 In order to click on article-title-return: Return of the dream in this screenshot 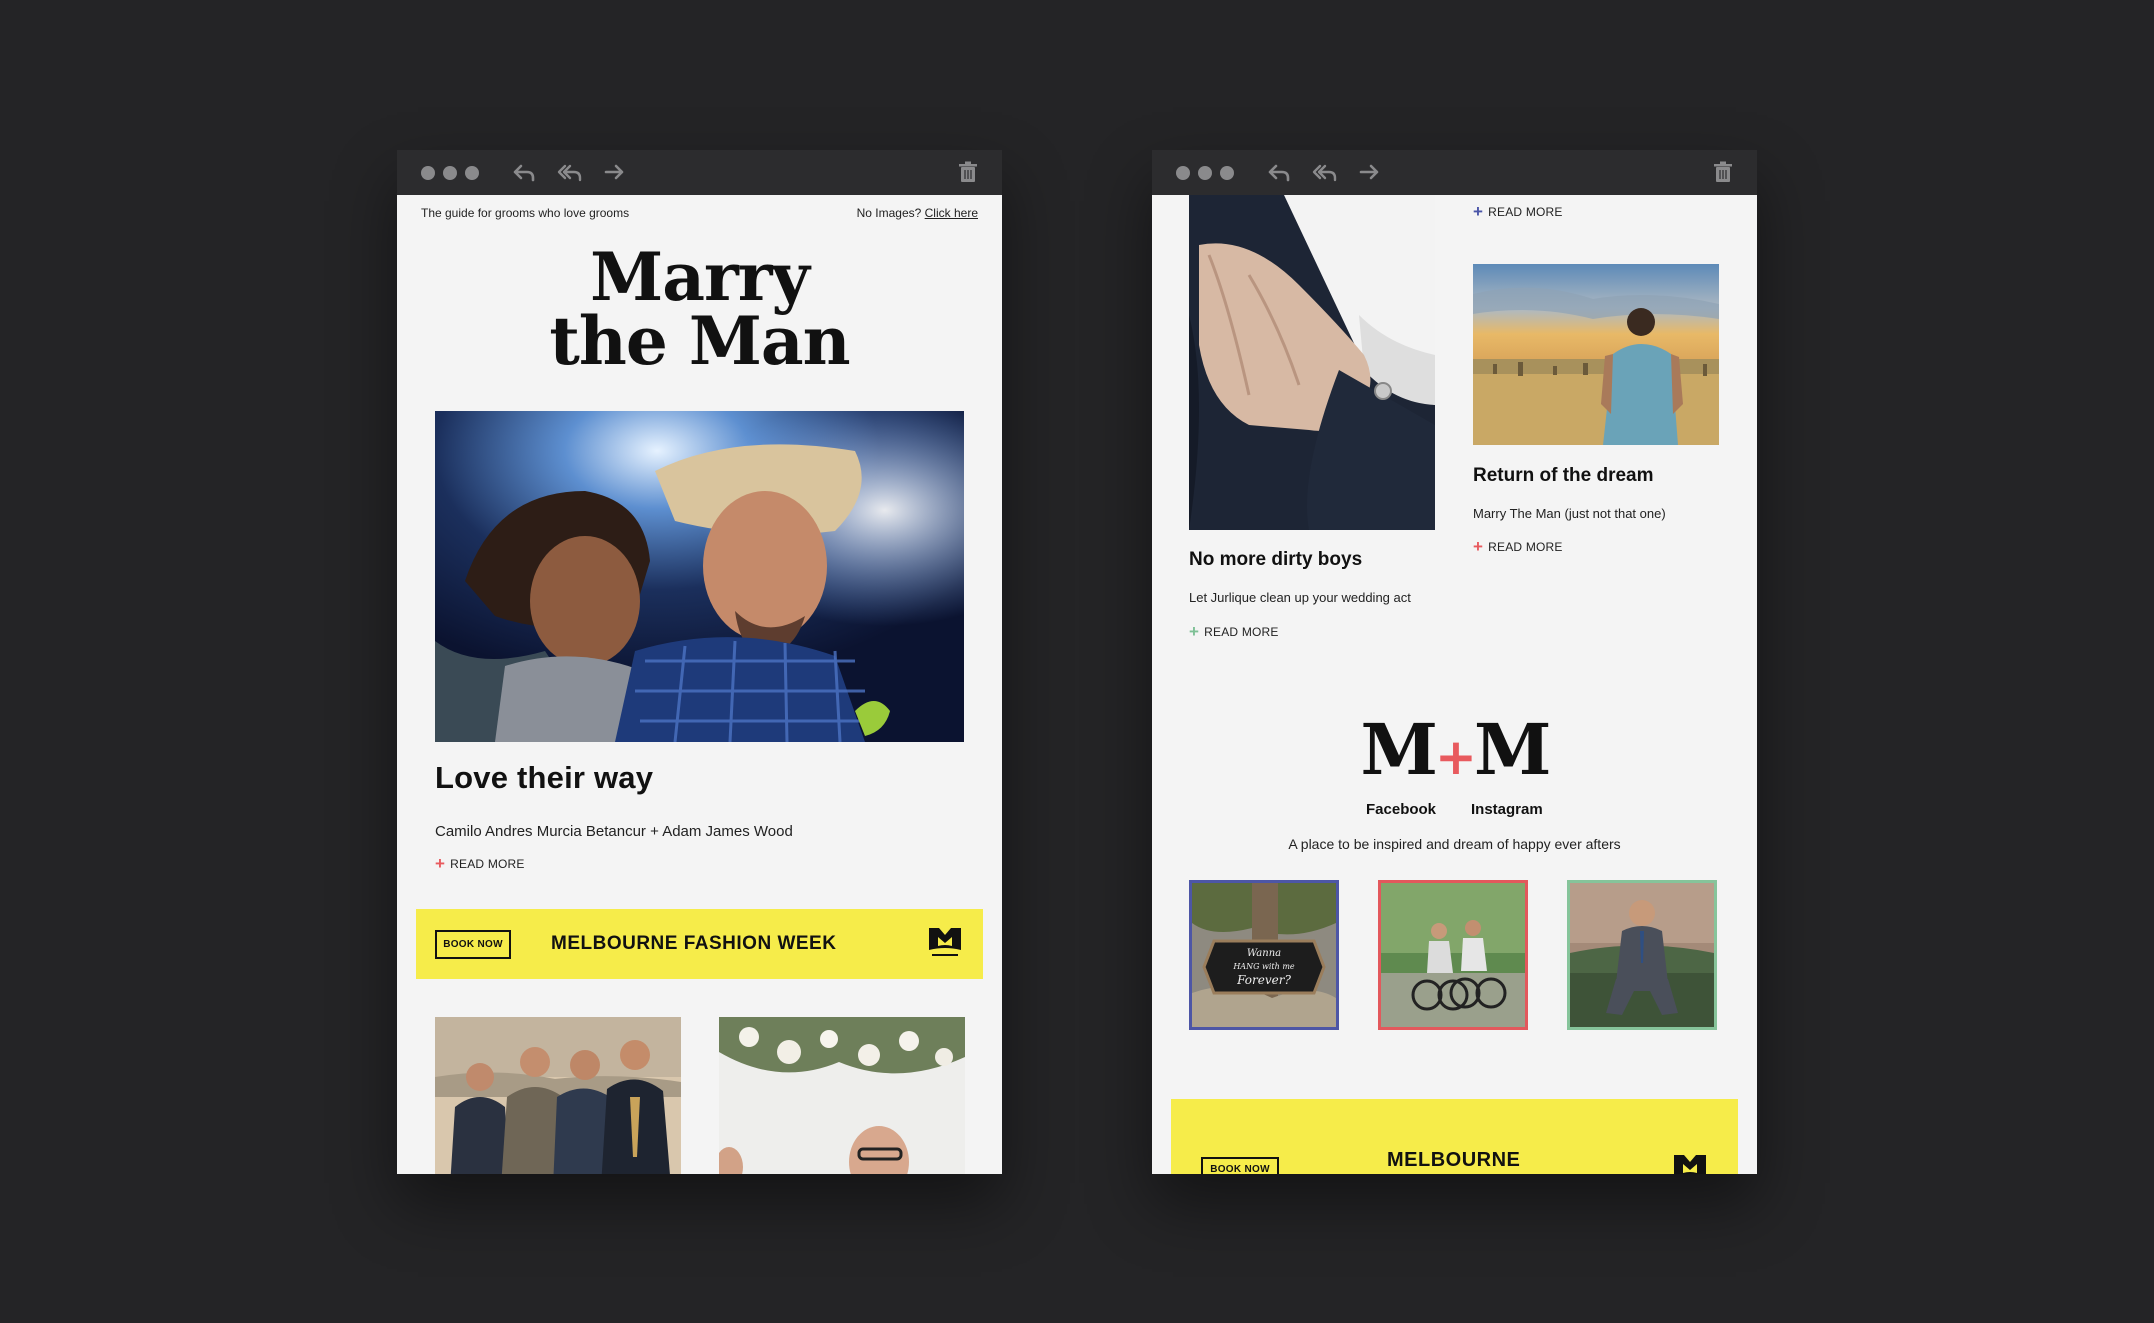, I will do `click(1563, 476)`.